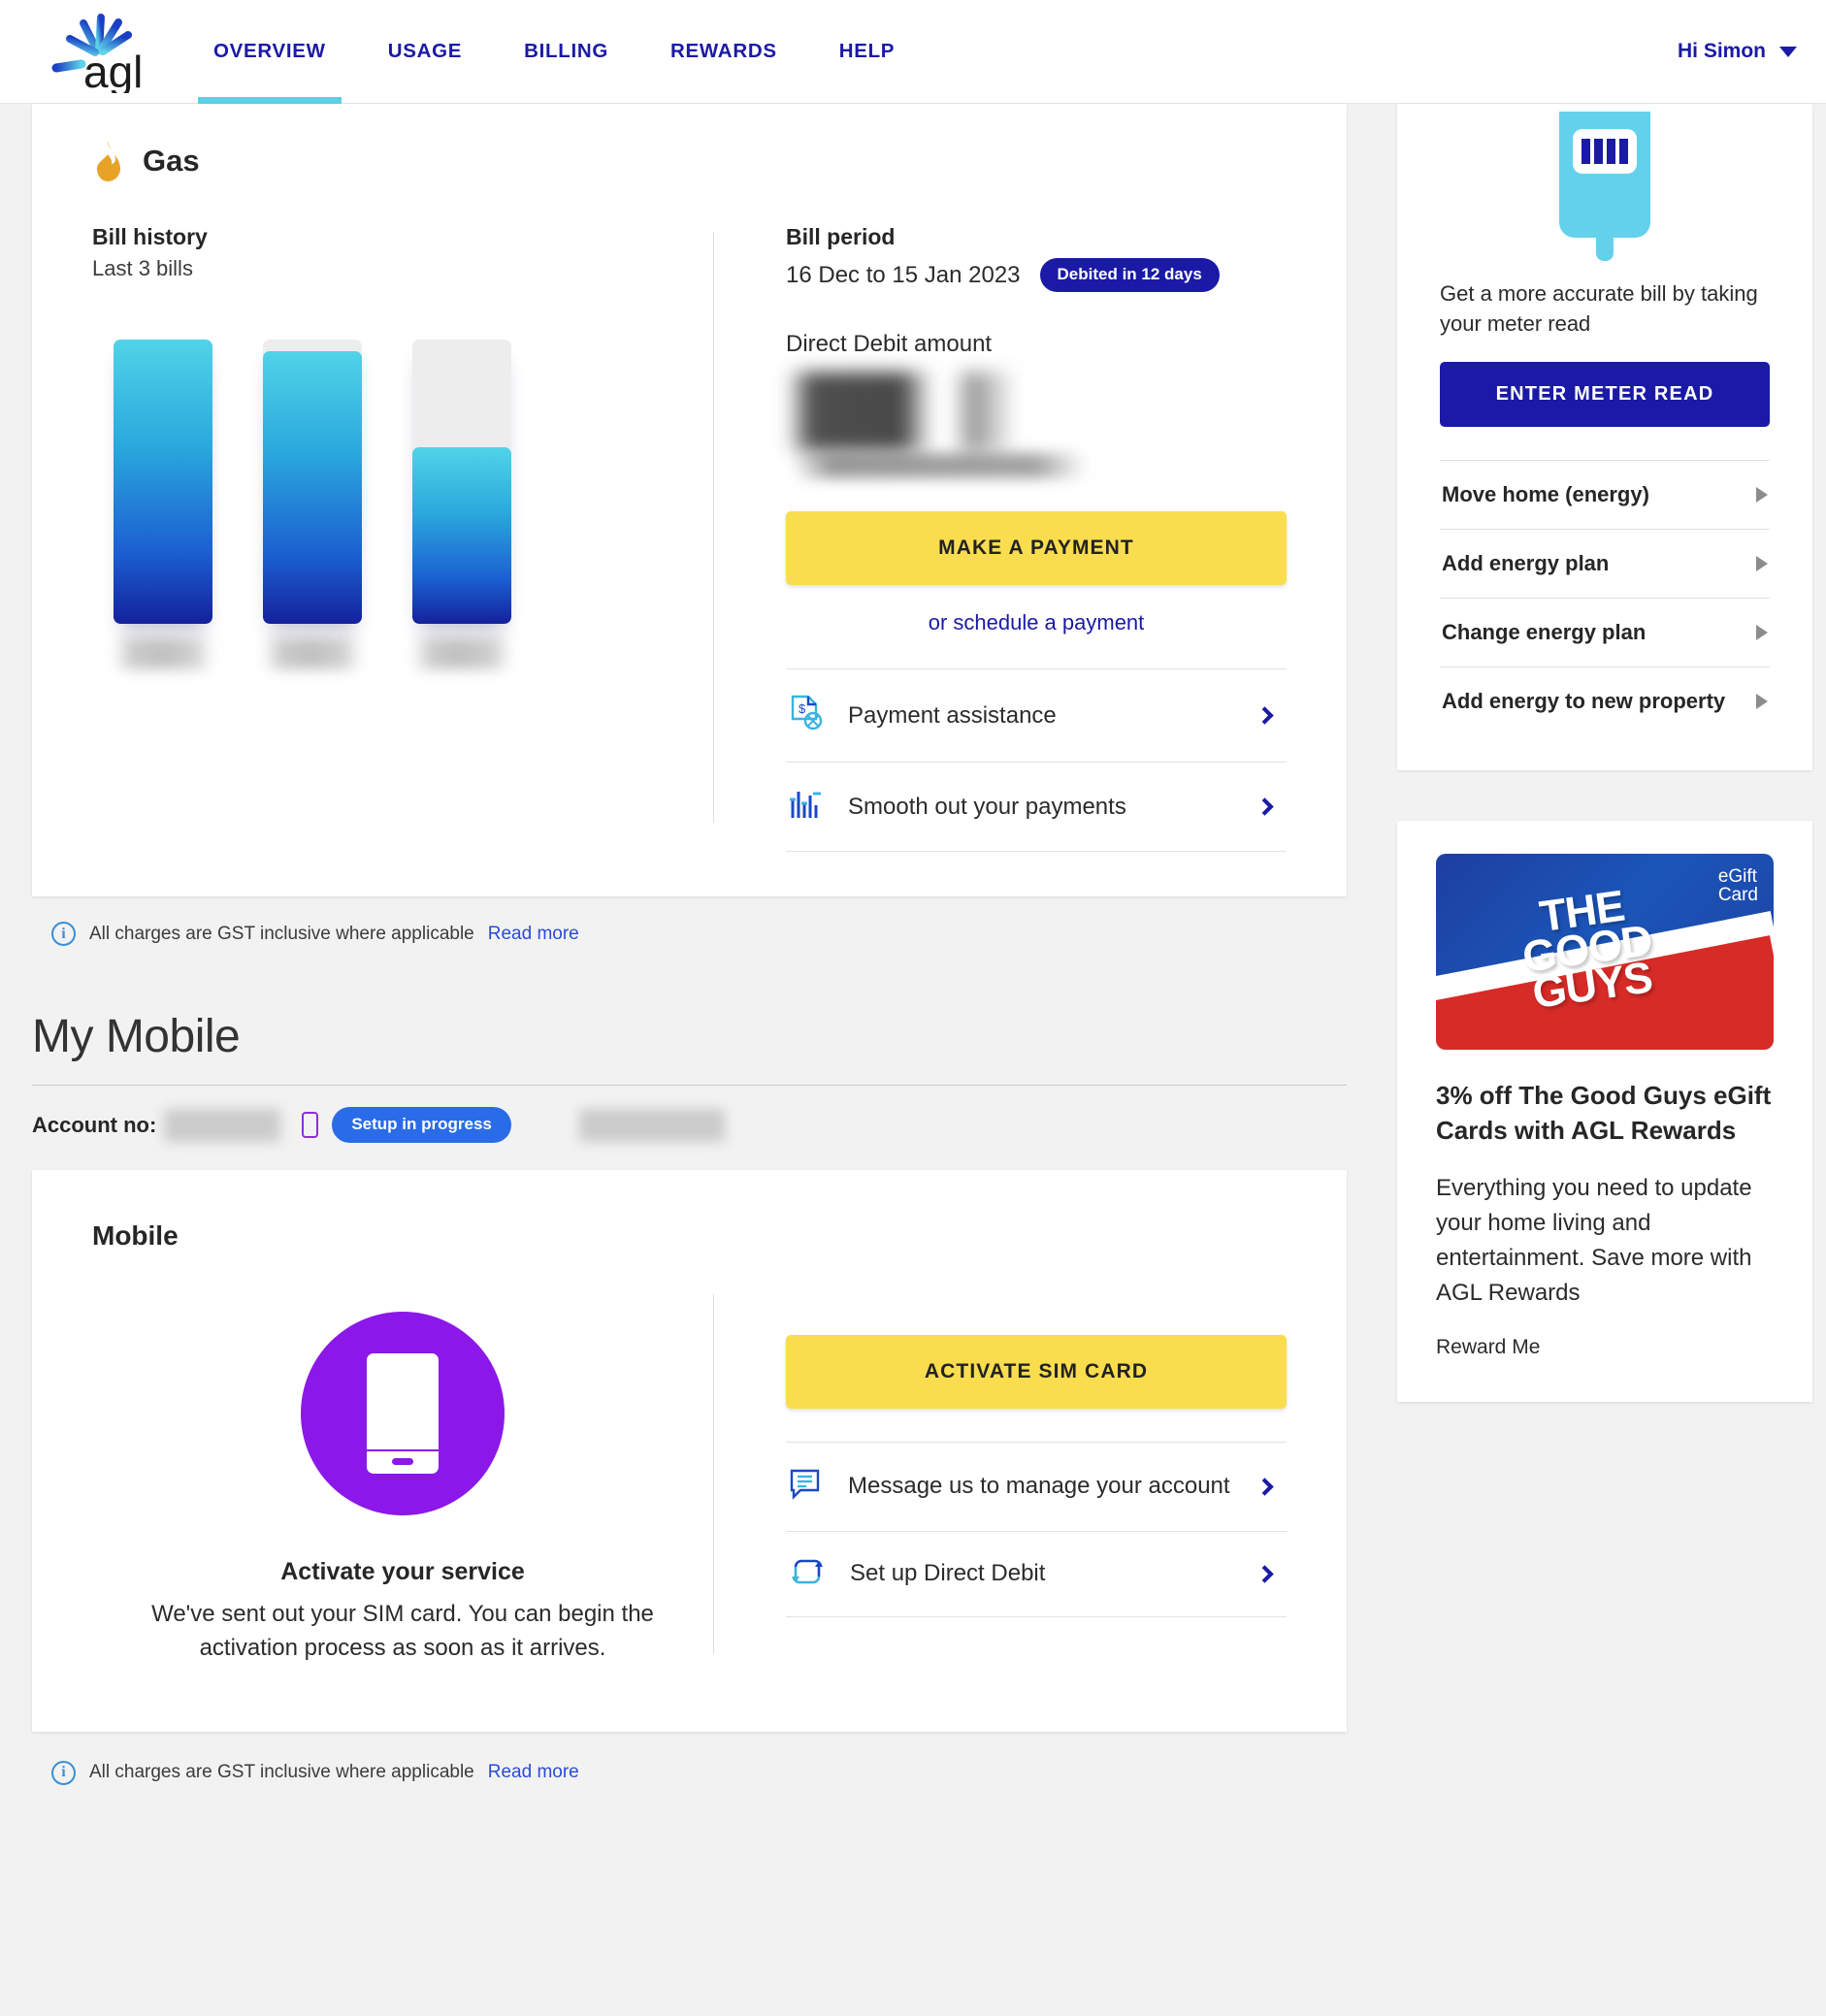 This screenshot has height=2016, width=1826. What do you see at coordinates (1036, 548) in the screenshot?
I see `make-payment-button: MAKE A PAYMENT` at bounding box center [1036, 548].